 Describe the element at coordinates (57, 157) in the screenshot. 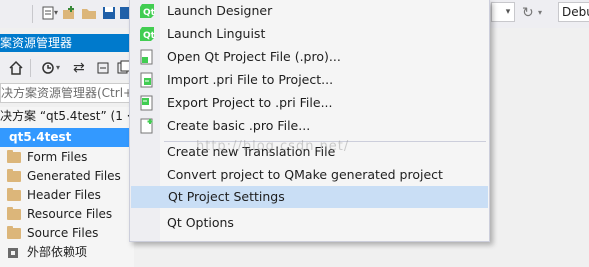

I see `tree-item-label: Form Files` at that location.